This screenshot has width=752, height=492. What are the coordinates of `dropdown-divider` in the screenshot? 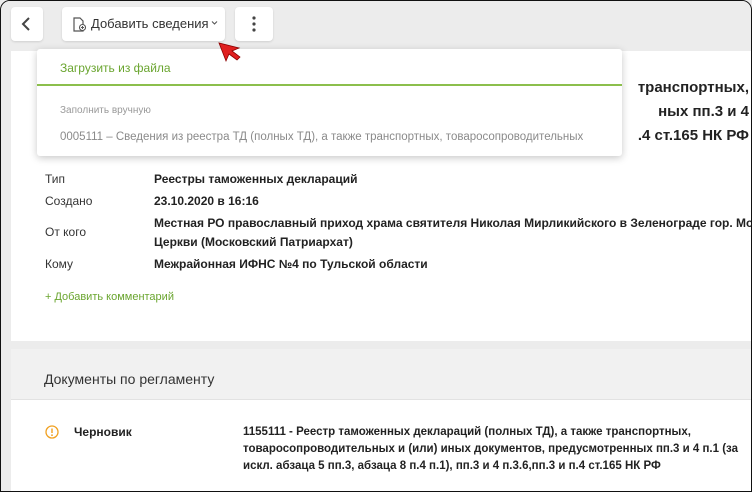 It's located at (329, 85).